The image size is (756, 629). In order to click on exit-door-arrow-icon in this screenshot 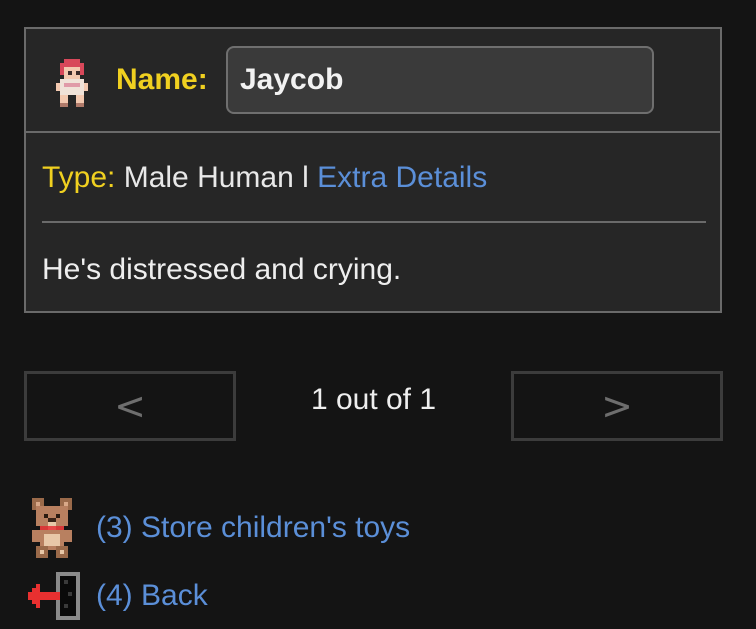, I will do `click(52, 596)`.